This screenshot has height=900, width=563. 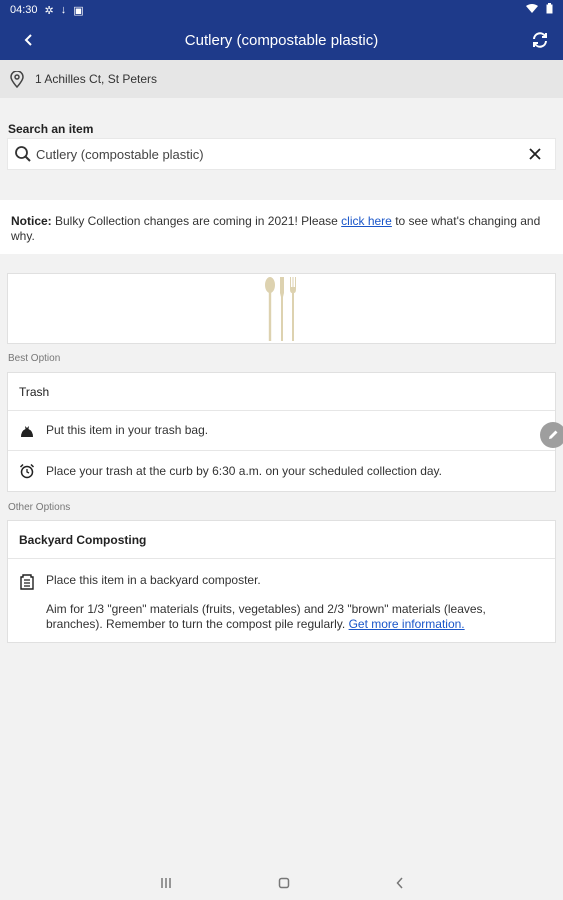 What do you see at coordinates (19, 79) in the screenshot?
I see `location-pin-icon` at bounding box center [19, 79].